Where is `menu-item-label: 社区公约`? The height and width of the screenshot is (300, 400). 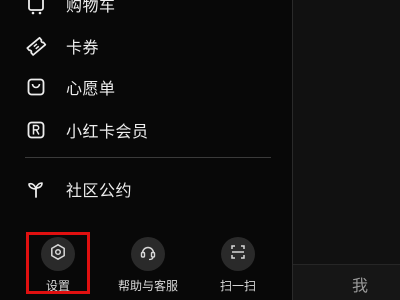 menu-item-label: 社区公约 is located at coordinates (99, 190).